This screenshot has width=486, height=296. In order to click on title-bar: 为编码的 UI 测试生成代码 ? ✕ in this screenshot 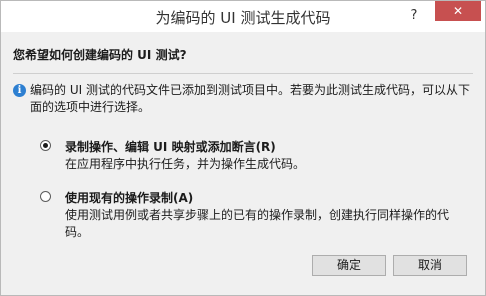, I will do `click(243, 16)`.